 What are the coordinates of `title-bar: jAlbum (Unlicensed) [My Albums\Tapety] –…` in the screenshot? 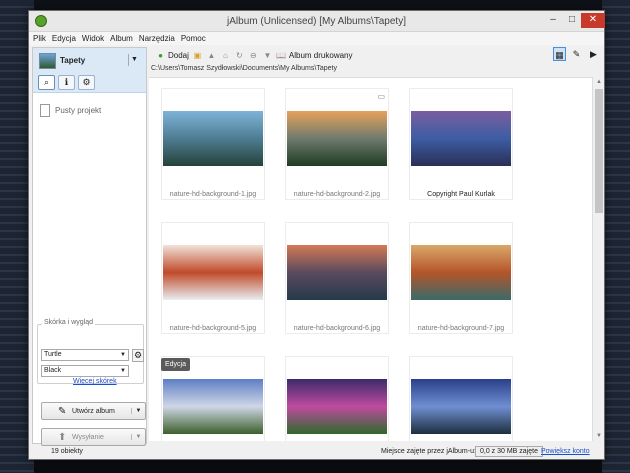 It's located at (317, 21).